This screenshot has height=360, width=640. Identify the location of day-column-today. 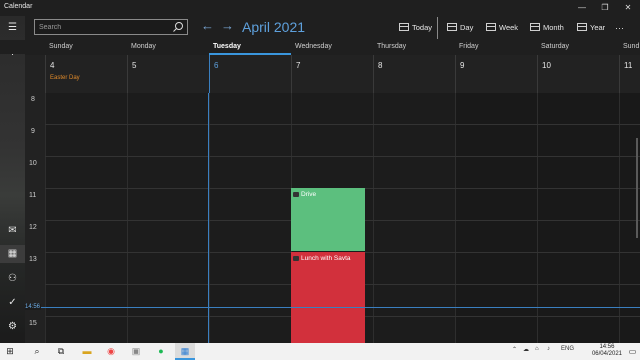
(250, 218).